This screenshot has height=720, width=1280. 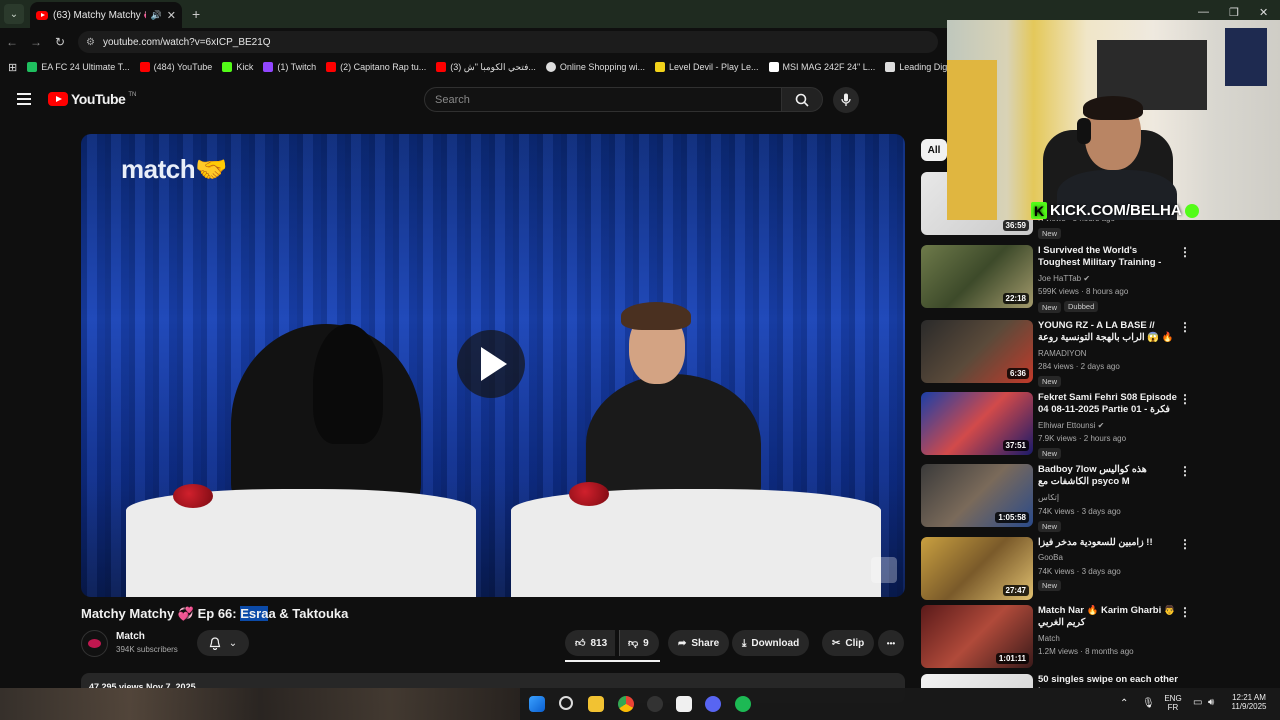 I want to click on chip-all: All, so click(x=934, y=150).